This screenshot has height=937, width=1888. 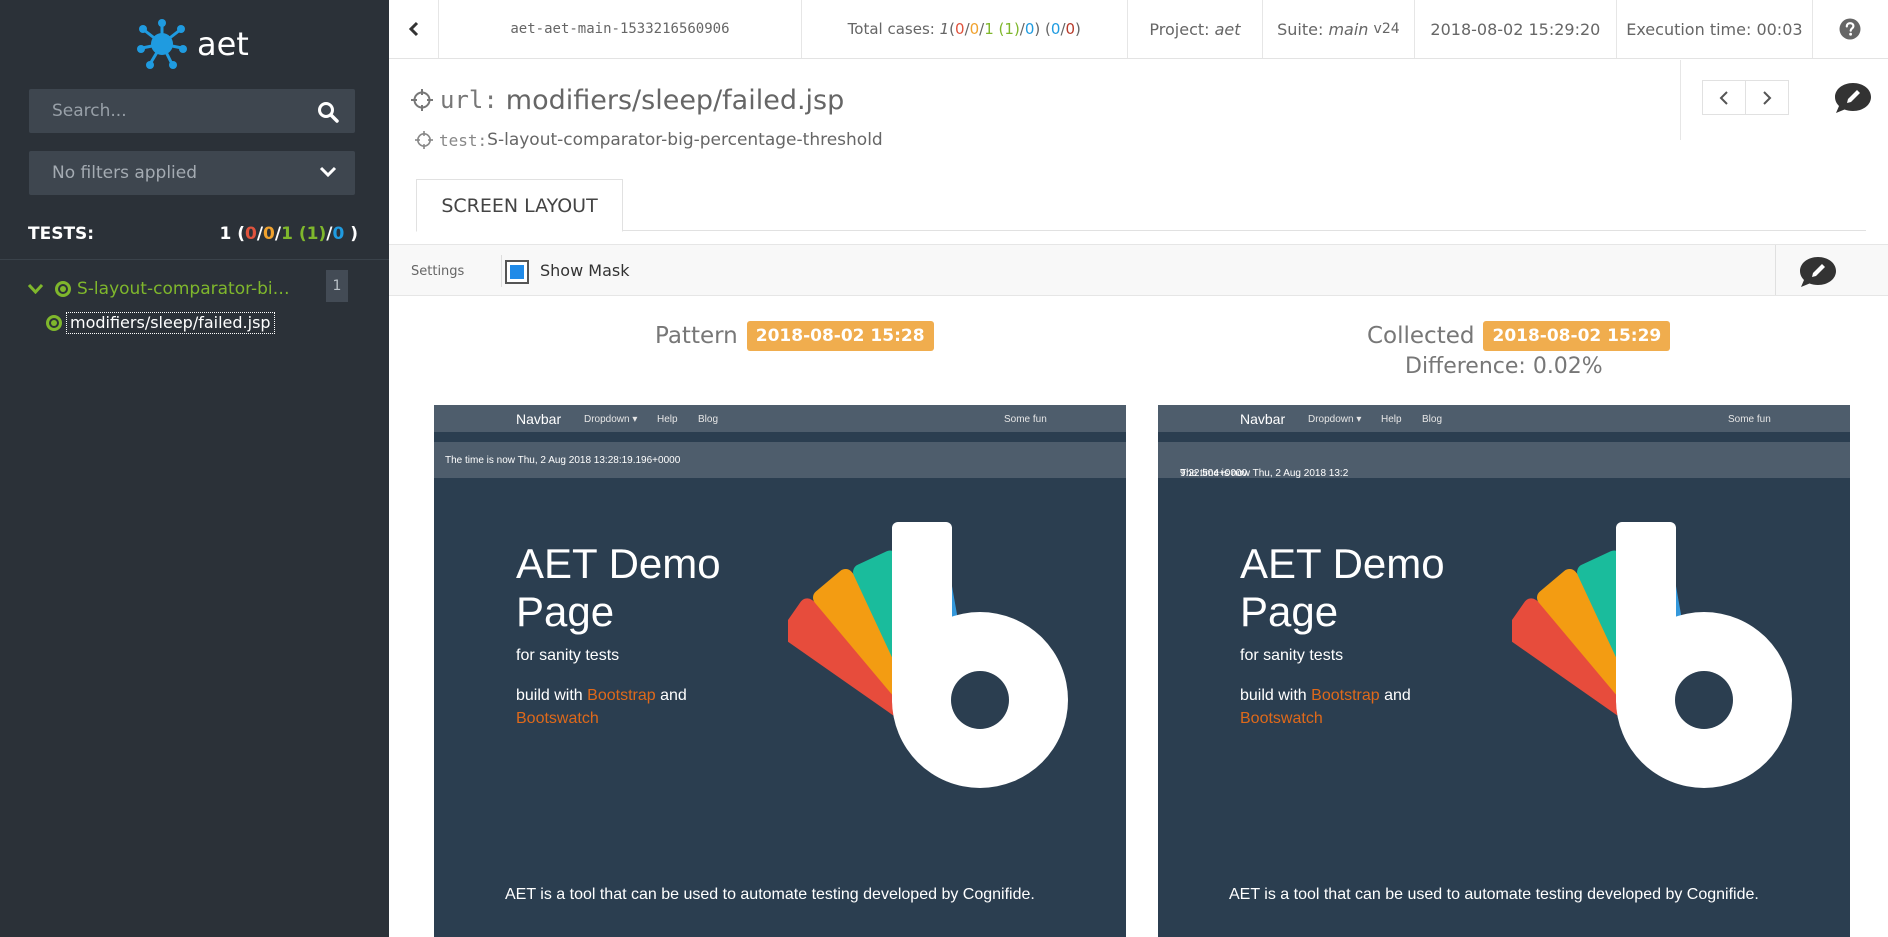 I want to click on filters-dropdown: No filters applied, so click(x=192, y=173).